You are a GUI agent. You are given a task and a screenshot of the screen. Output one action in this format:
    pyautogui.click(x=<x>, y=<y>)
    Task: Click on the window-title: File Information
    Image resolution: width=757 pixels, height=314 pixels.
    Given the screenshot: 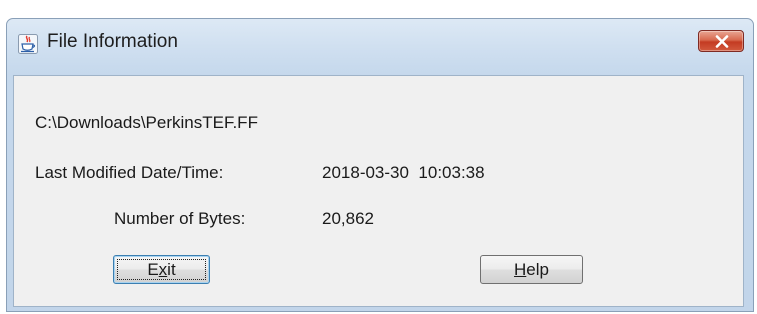 What is the action you would take?
    pyautogui.click(x=112, y=41)
    